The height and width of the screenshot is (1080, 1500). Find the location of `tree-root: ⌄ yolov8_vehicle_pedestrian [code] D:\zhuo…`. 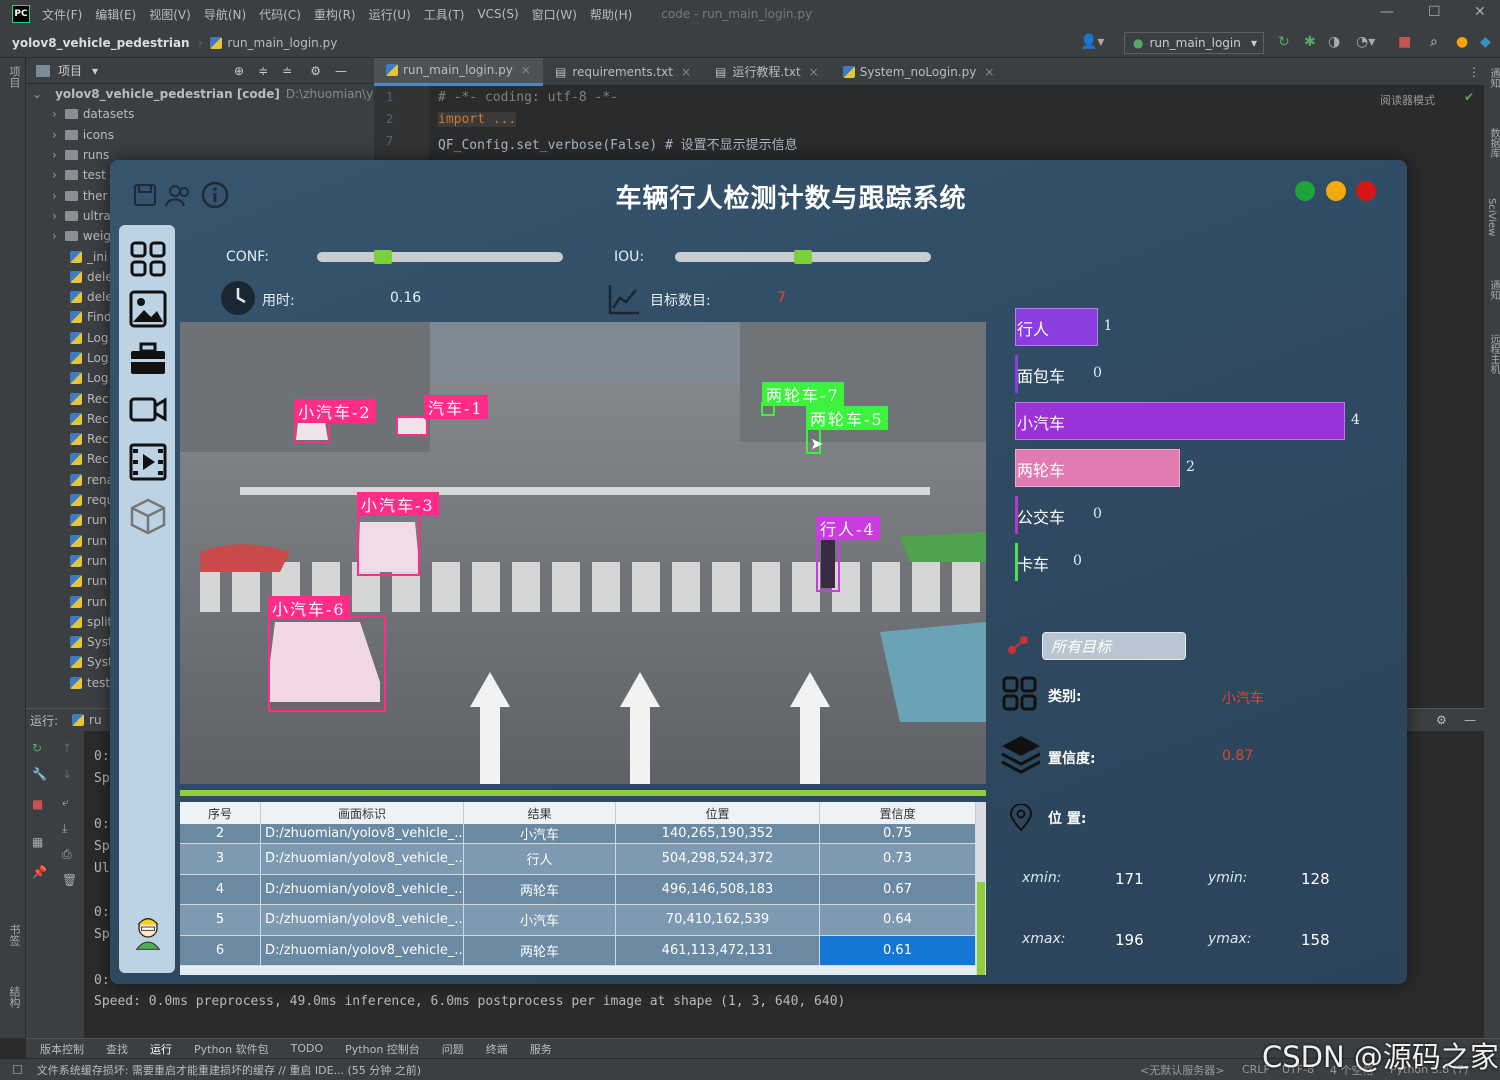

tree-root: ⌄ yolov8_vehicle_pedestrian [code] D:\zhuo… is located at coordinates (200, 94).